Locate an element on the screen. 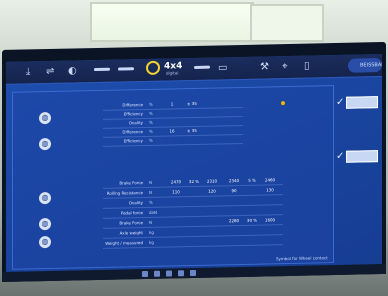  side-panel: ✓ ✓ is located at coordinates (359, 172).